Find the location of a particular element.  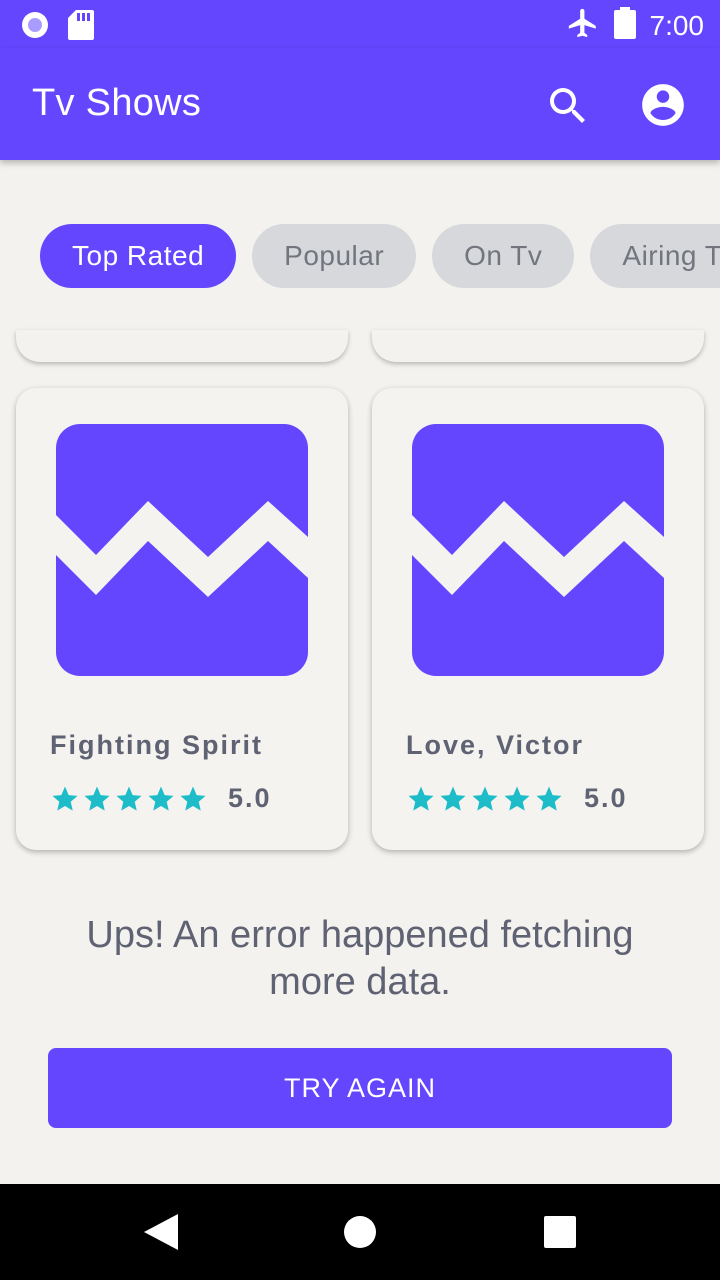

sd-card-icon is located at coordinates (81, 27).